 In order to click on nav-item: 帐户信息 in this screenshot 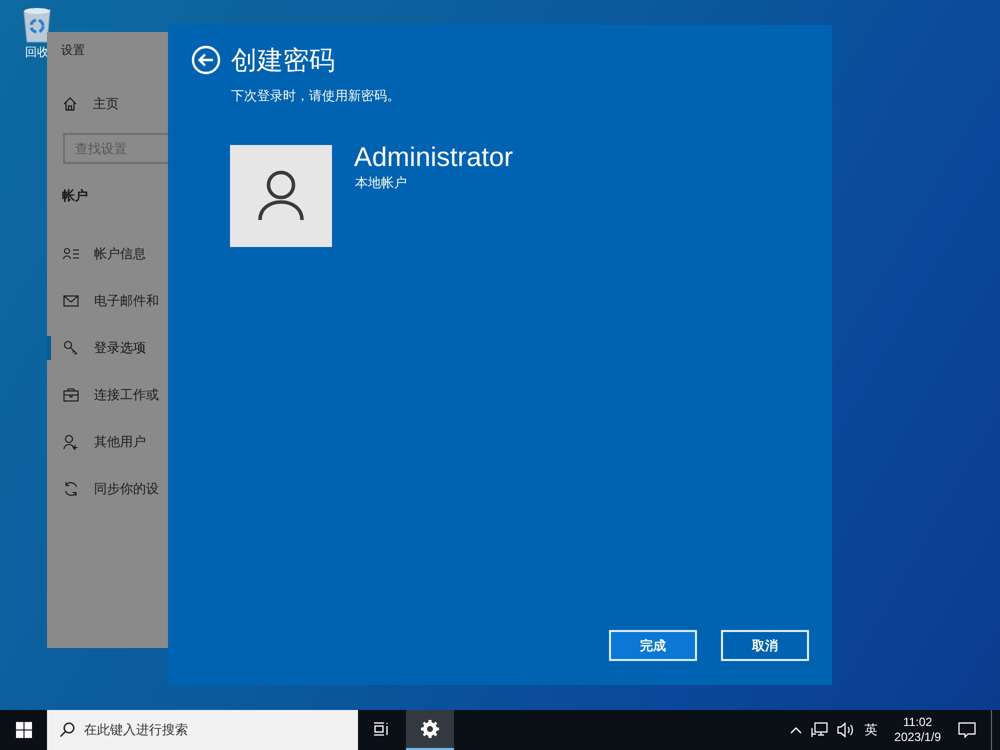, I will do `click(120, 254)`.